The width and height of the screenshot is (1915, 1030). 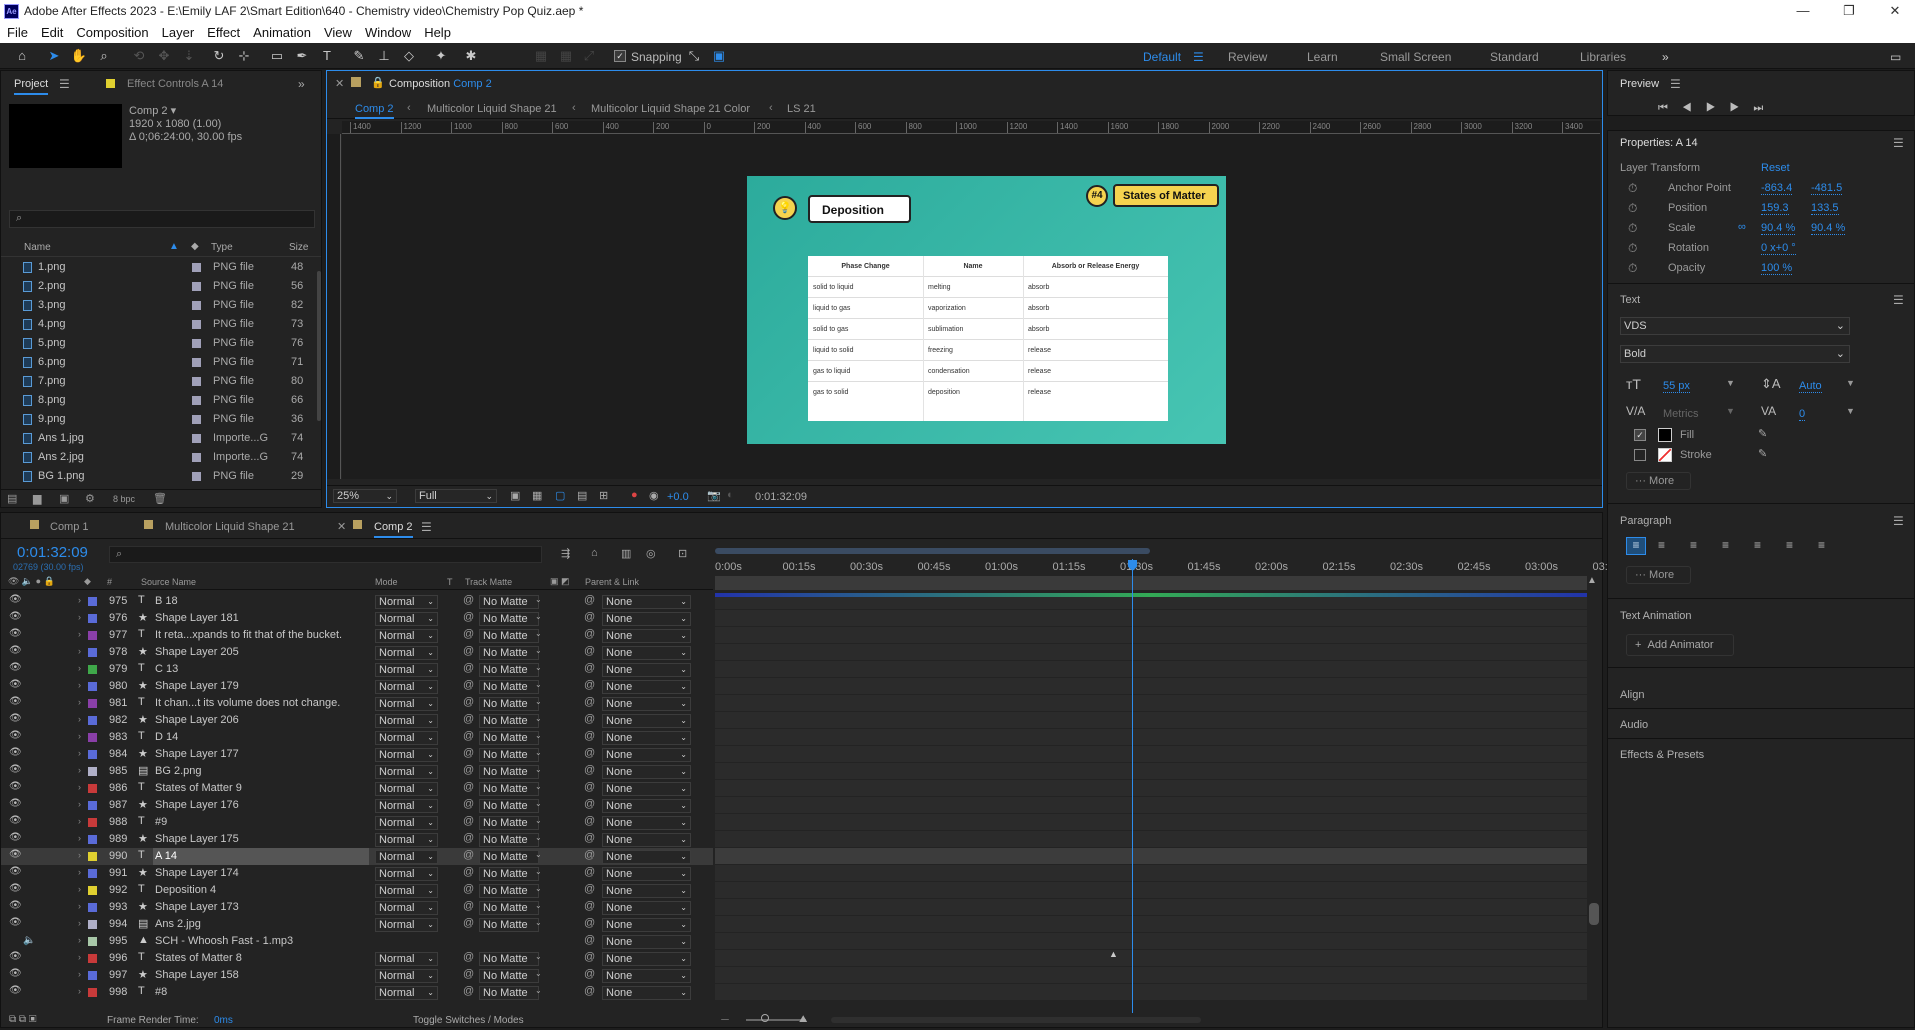 What do you see at coordinates (160, 419) in the screenshot?
I see `project-item: 9.png PNG file 36` at bounding box center [160, 419].